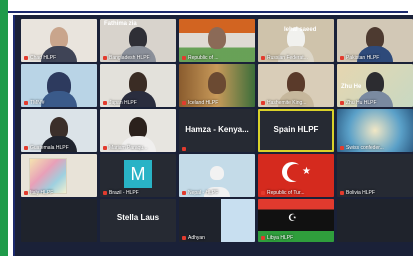 Image resolution: width=414 pixels, height=256 pixels. I want to click on crescent-icon, so click(293, 172).